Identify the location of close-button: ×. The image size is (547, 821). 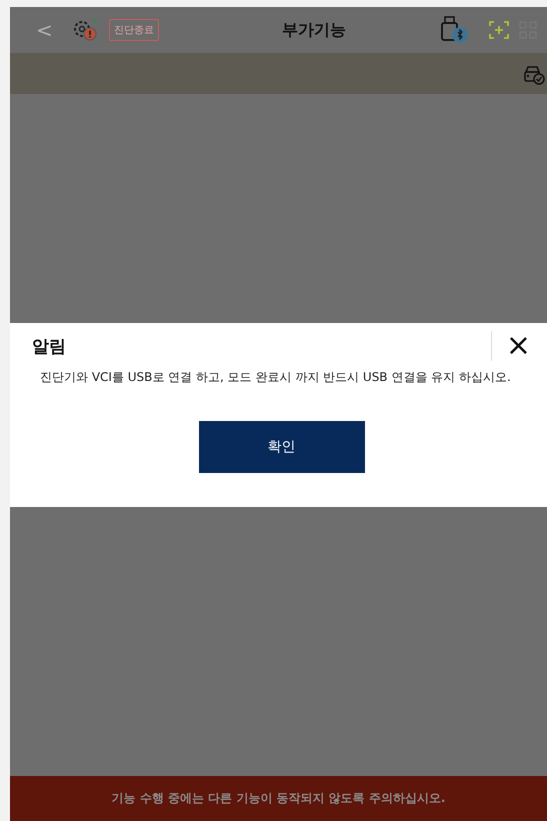
(510, 346).